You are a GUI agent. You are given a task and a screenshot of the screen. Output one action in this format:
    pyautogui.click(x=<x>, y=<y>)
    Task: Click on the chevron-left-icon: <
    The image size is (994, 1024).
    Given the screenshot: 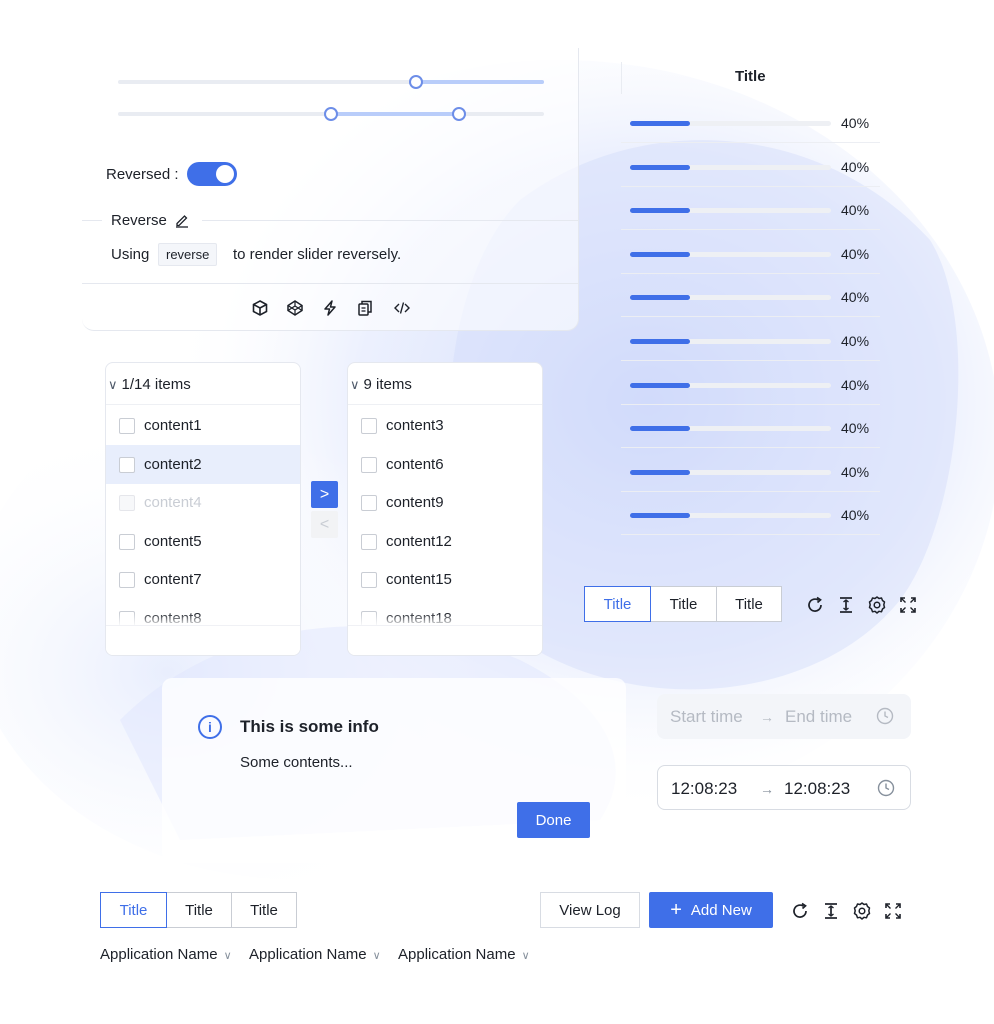 What is the action you would take?
    pyautogui.click(x=324, y=524)
    